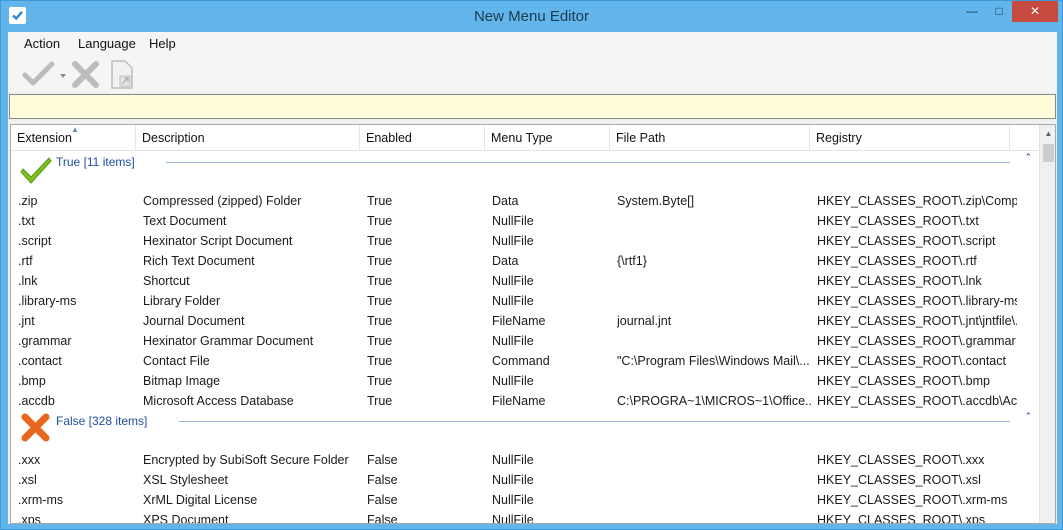 The image size is (1063, 530). What do you see at coordinates (162, 43) in the screenshot?
I see `menu-help: Help` at bounding box center [162, 43].